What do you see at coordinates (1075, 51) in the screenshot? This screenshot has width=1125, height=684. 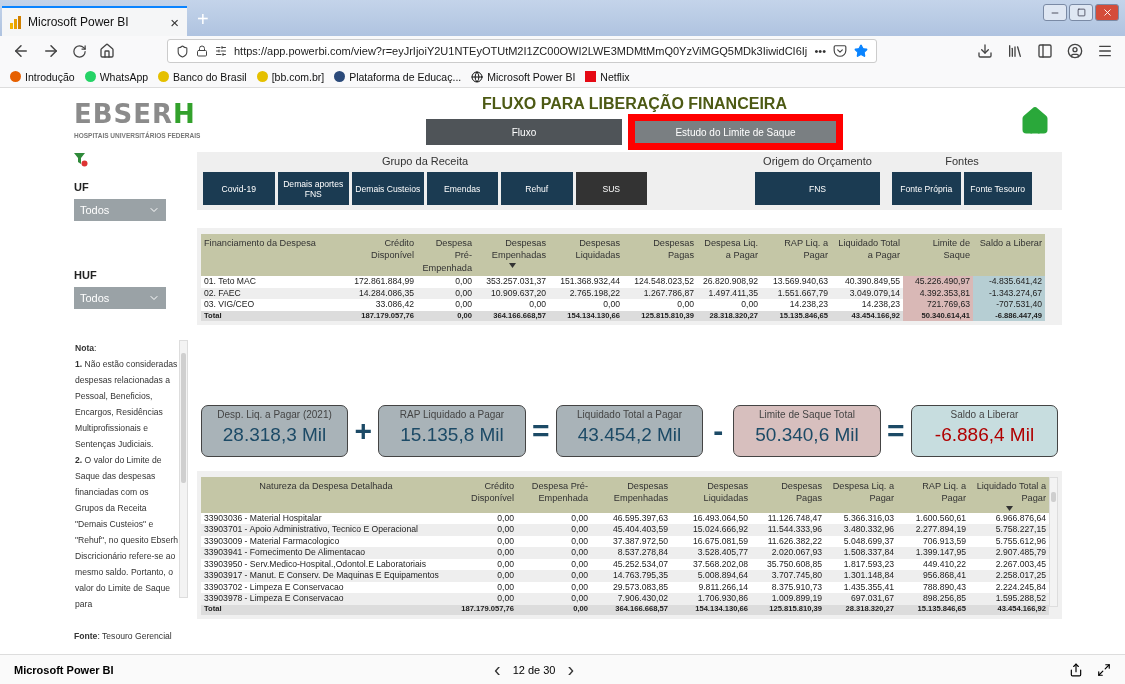 I see `account-icon` at bounding box center [1075, 51].